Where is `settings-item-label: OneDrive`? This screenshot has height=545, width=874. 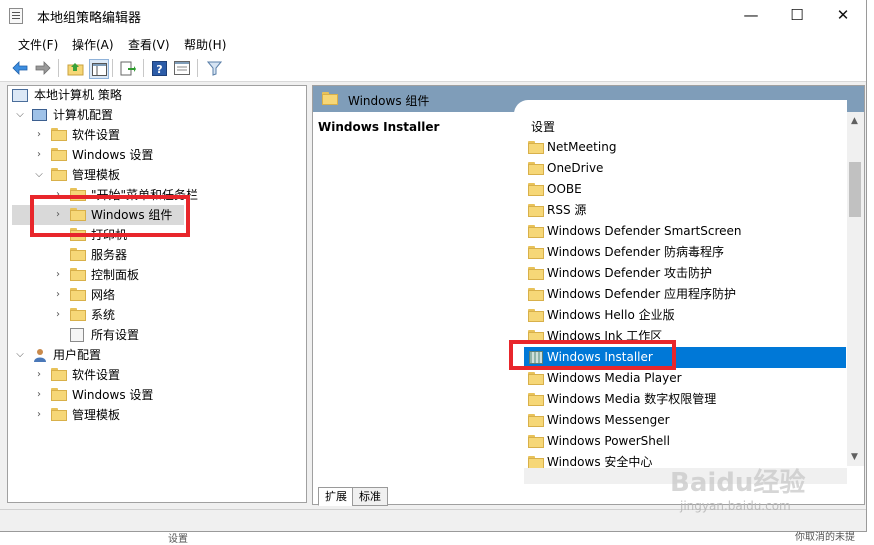
settings-item-label: OneDrive is located at coordinates (575, 168).